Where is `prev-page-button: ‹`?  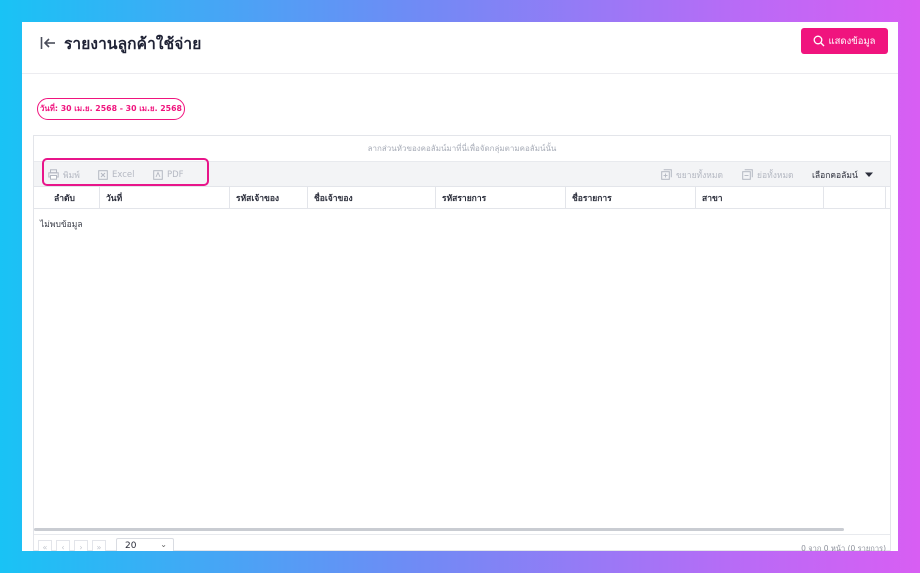
prev-page-button: ‹ is located at coordinates (63, 545).